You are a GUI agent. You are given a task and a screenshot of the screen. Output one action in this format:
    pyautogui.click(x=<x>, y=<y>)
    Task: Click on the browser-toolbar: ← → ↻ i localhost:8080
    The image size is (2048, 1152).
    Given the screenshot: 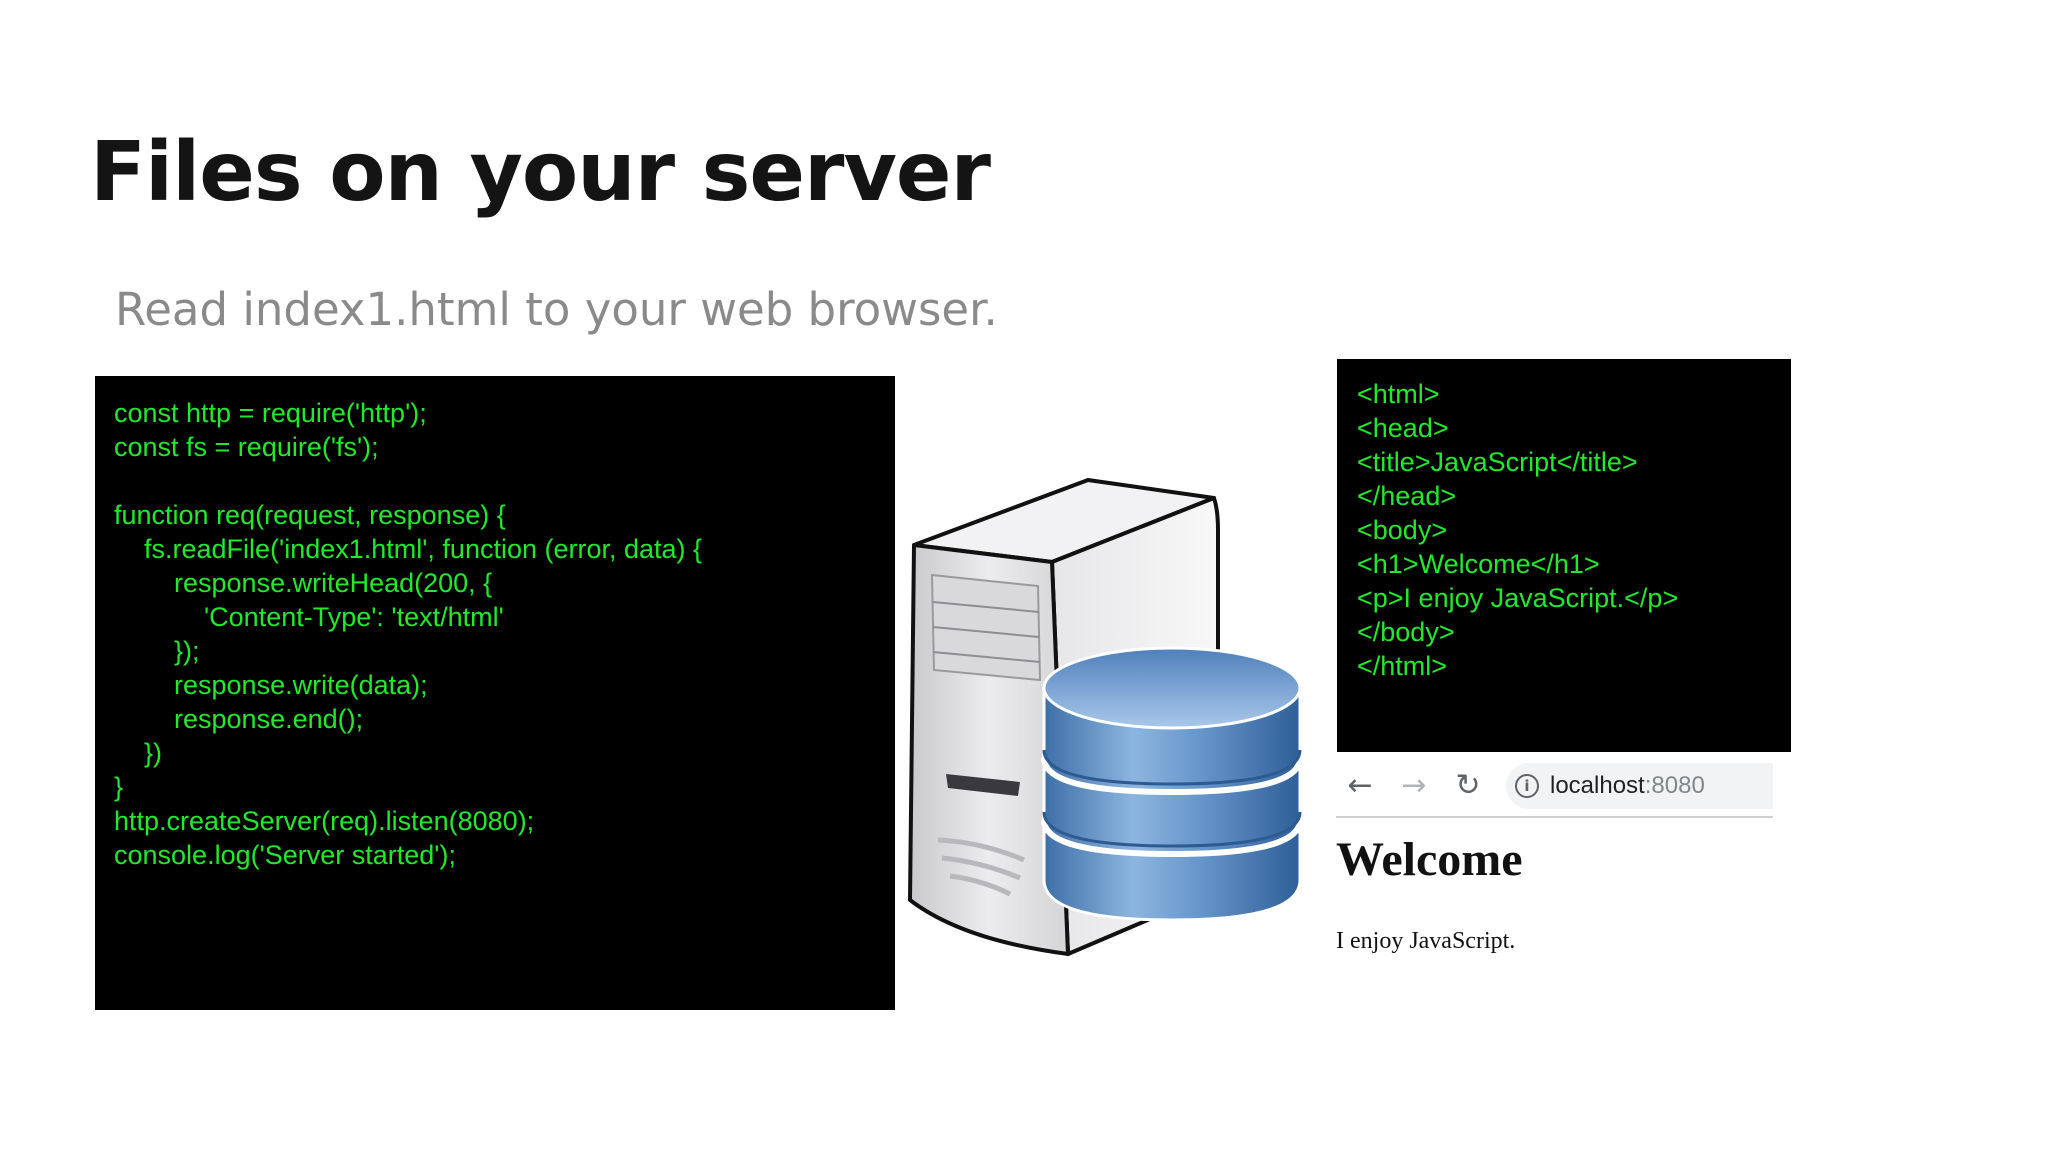 What is the action you would take?
    pyautogui.click(x=1554, y=789)
    